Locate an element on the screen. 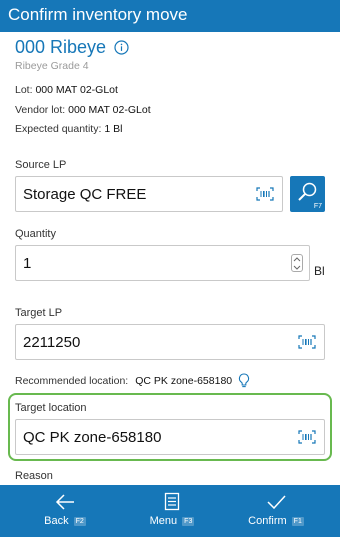 The width and height of the screenshot is (340, 537). expected-quantity-label: Expected quantity: is located at coordinates (58, 129).